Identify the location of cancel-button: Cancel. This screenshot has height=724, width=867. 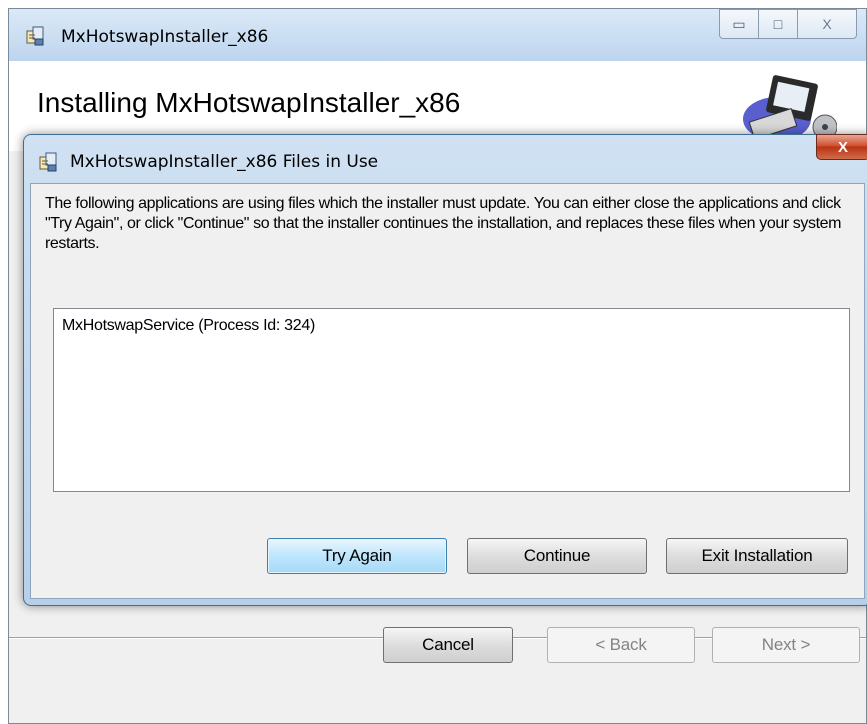
(448, 645).